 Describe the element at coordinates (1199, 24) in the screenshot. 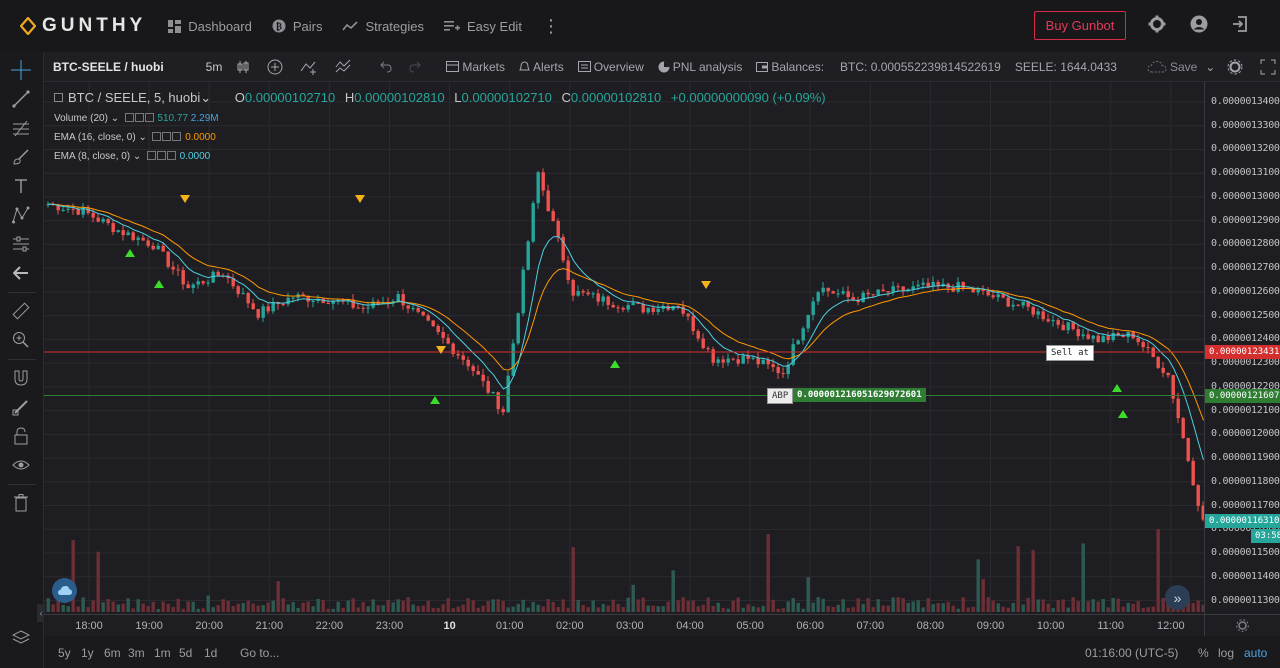

I see `user-icon` at that location.